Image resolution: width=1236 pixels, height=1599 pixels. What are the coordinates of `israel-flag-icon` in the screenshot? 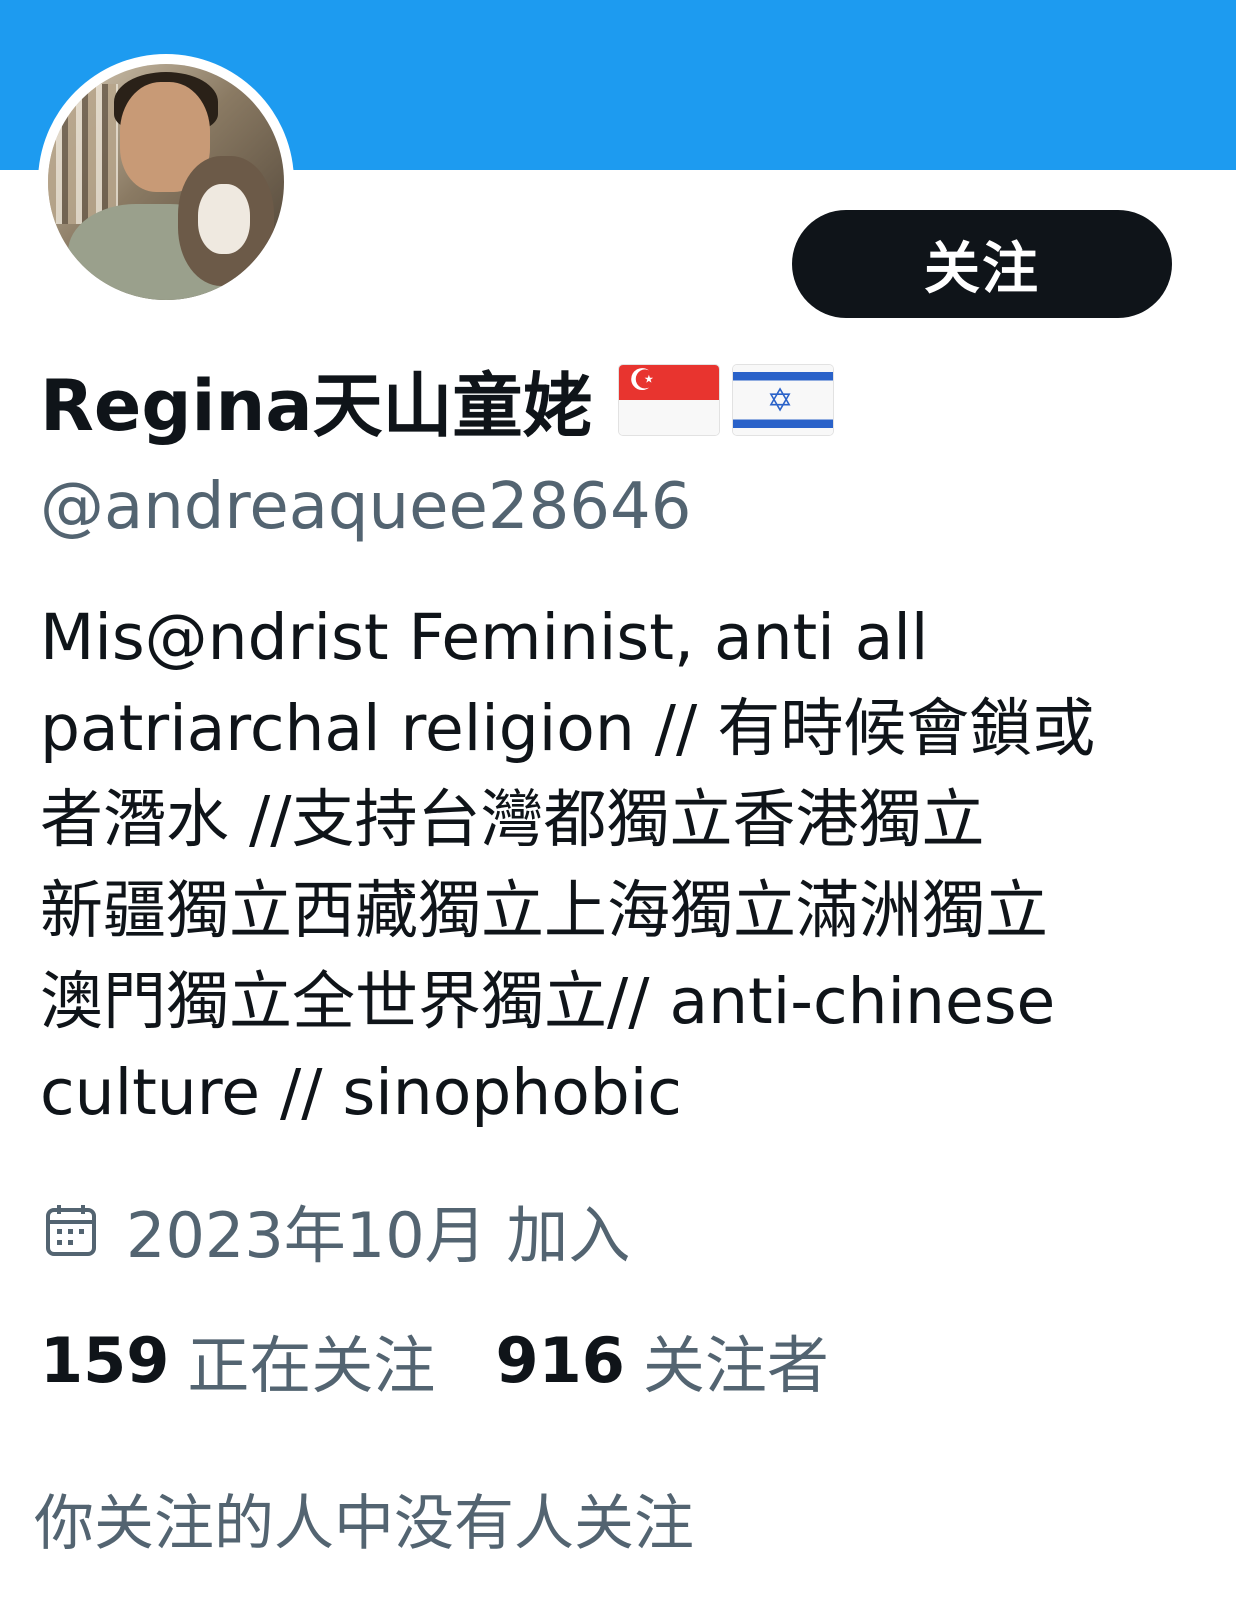 It's located at (782, 400).